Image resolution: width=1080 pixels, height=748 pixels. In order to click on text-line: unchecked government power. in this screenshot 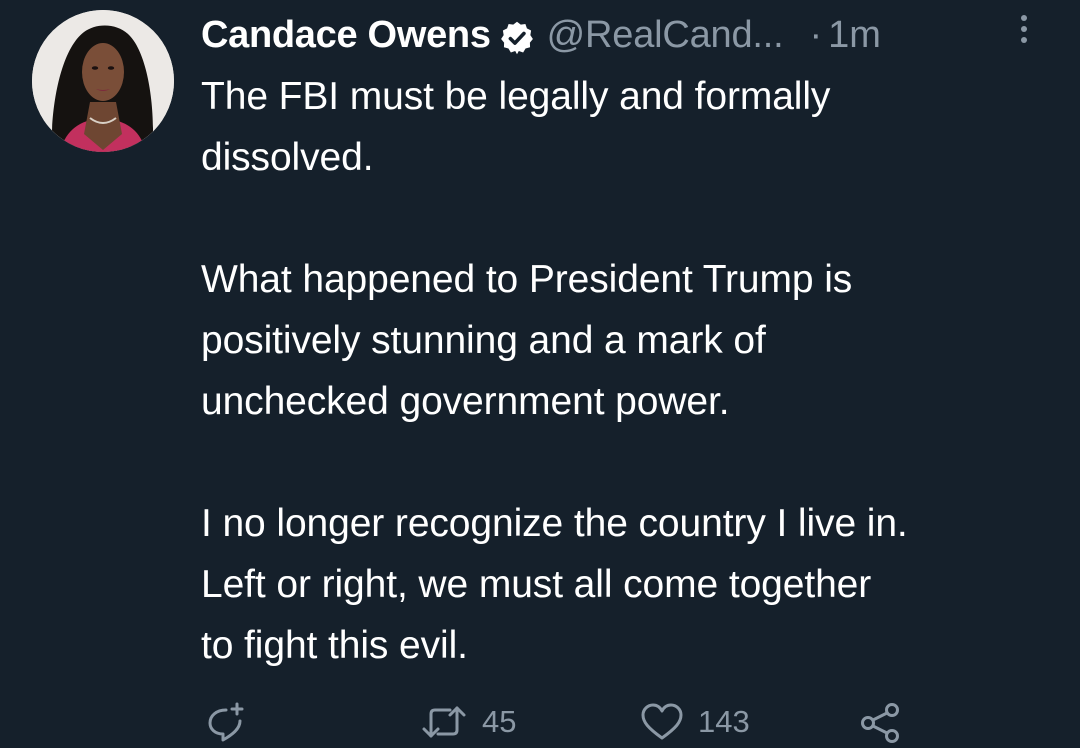, I will do `click(465, 401)`.